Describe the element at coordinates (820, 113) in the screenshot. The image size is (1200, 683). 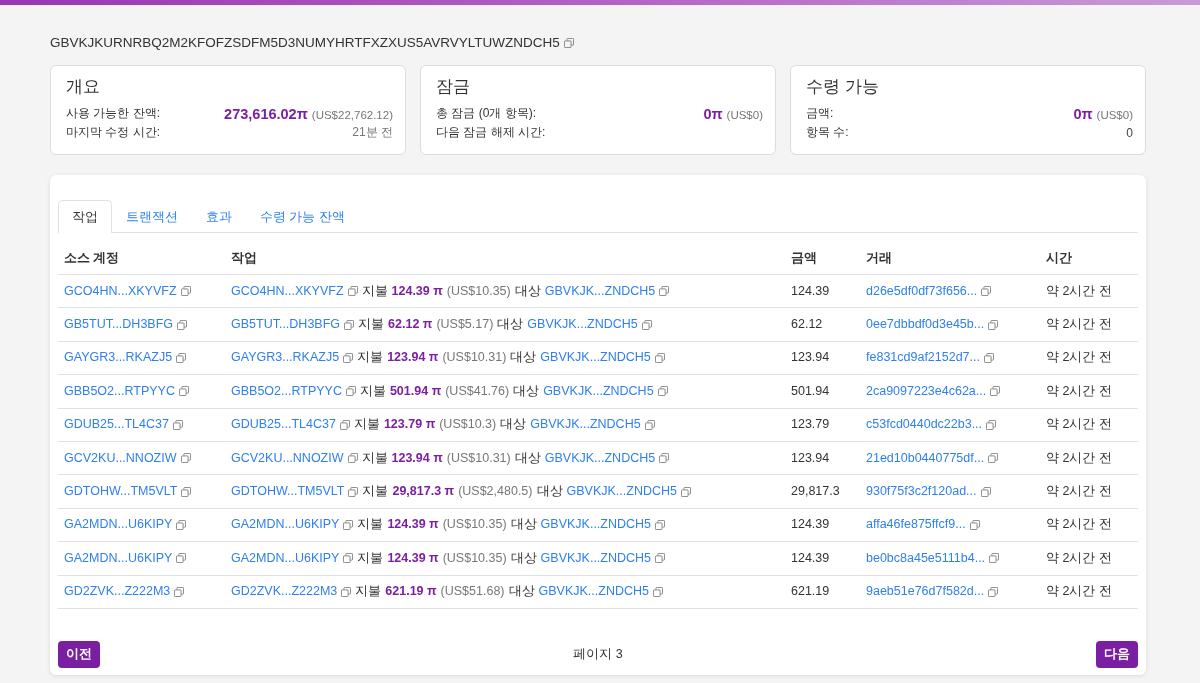
I see `row-label: 금액:` at that location.